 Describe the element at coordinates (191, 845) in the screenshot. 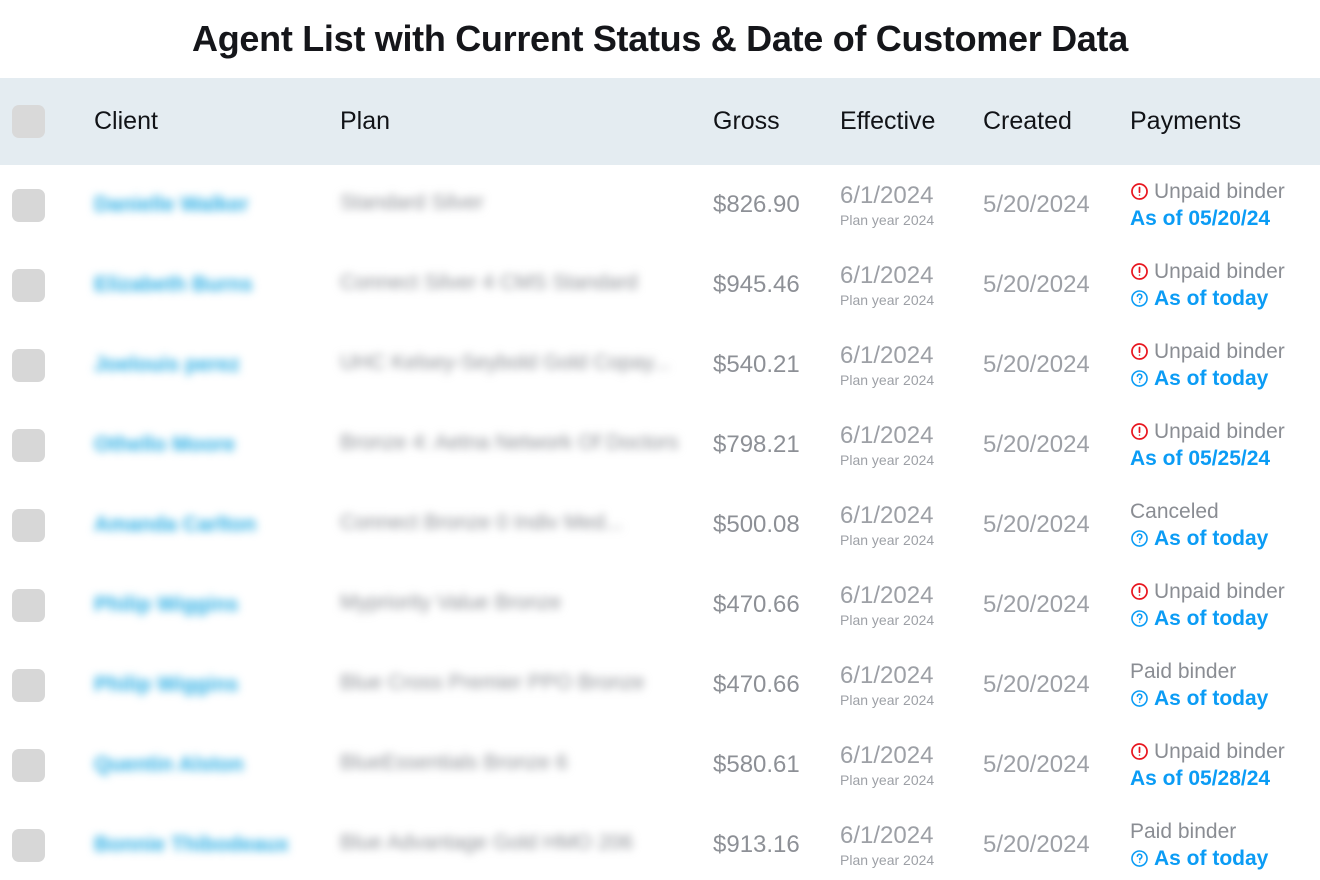

I see `client-link: Bonnie Thibodeaux` at that location.